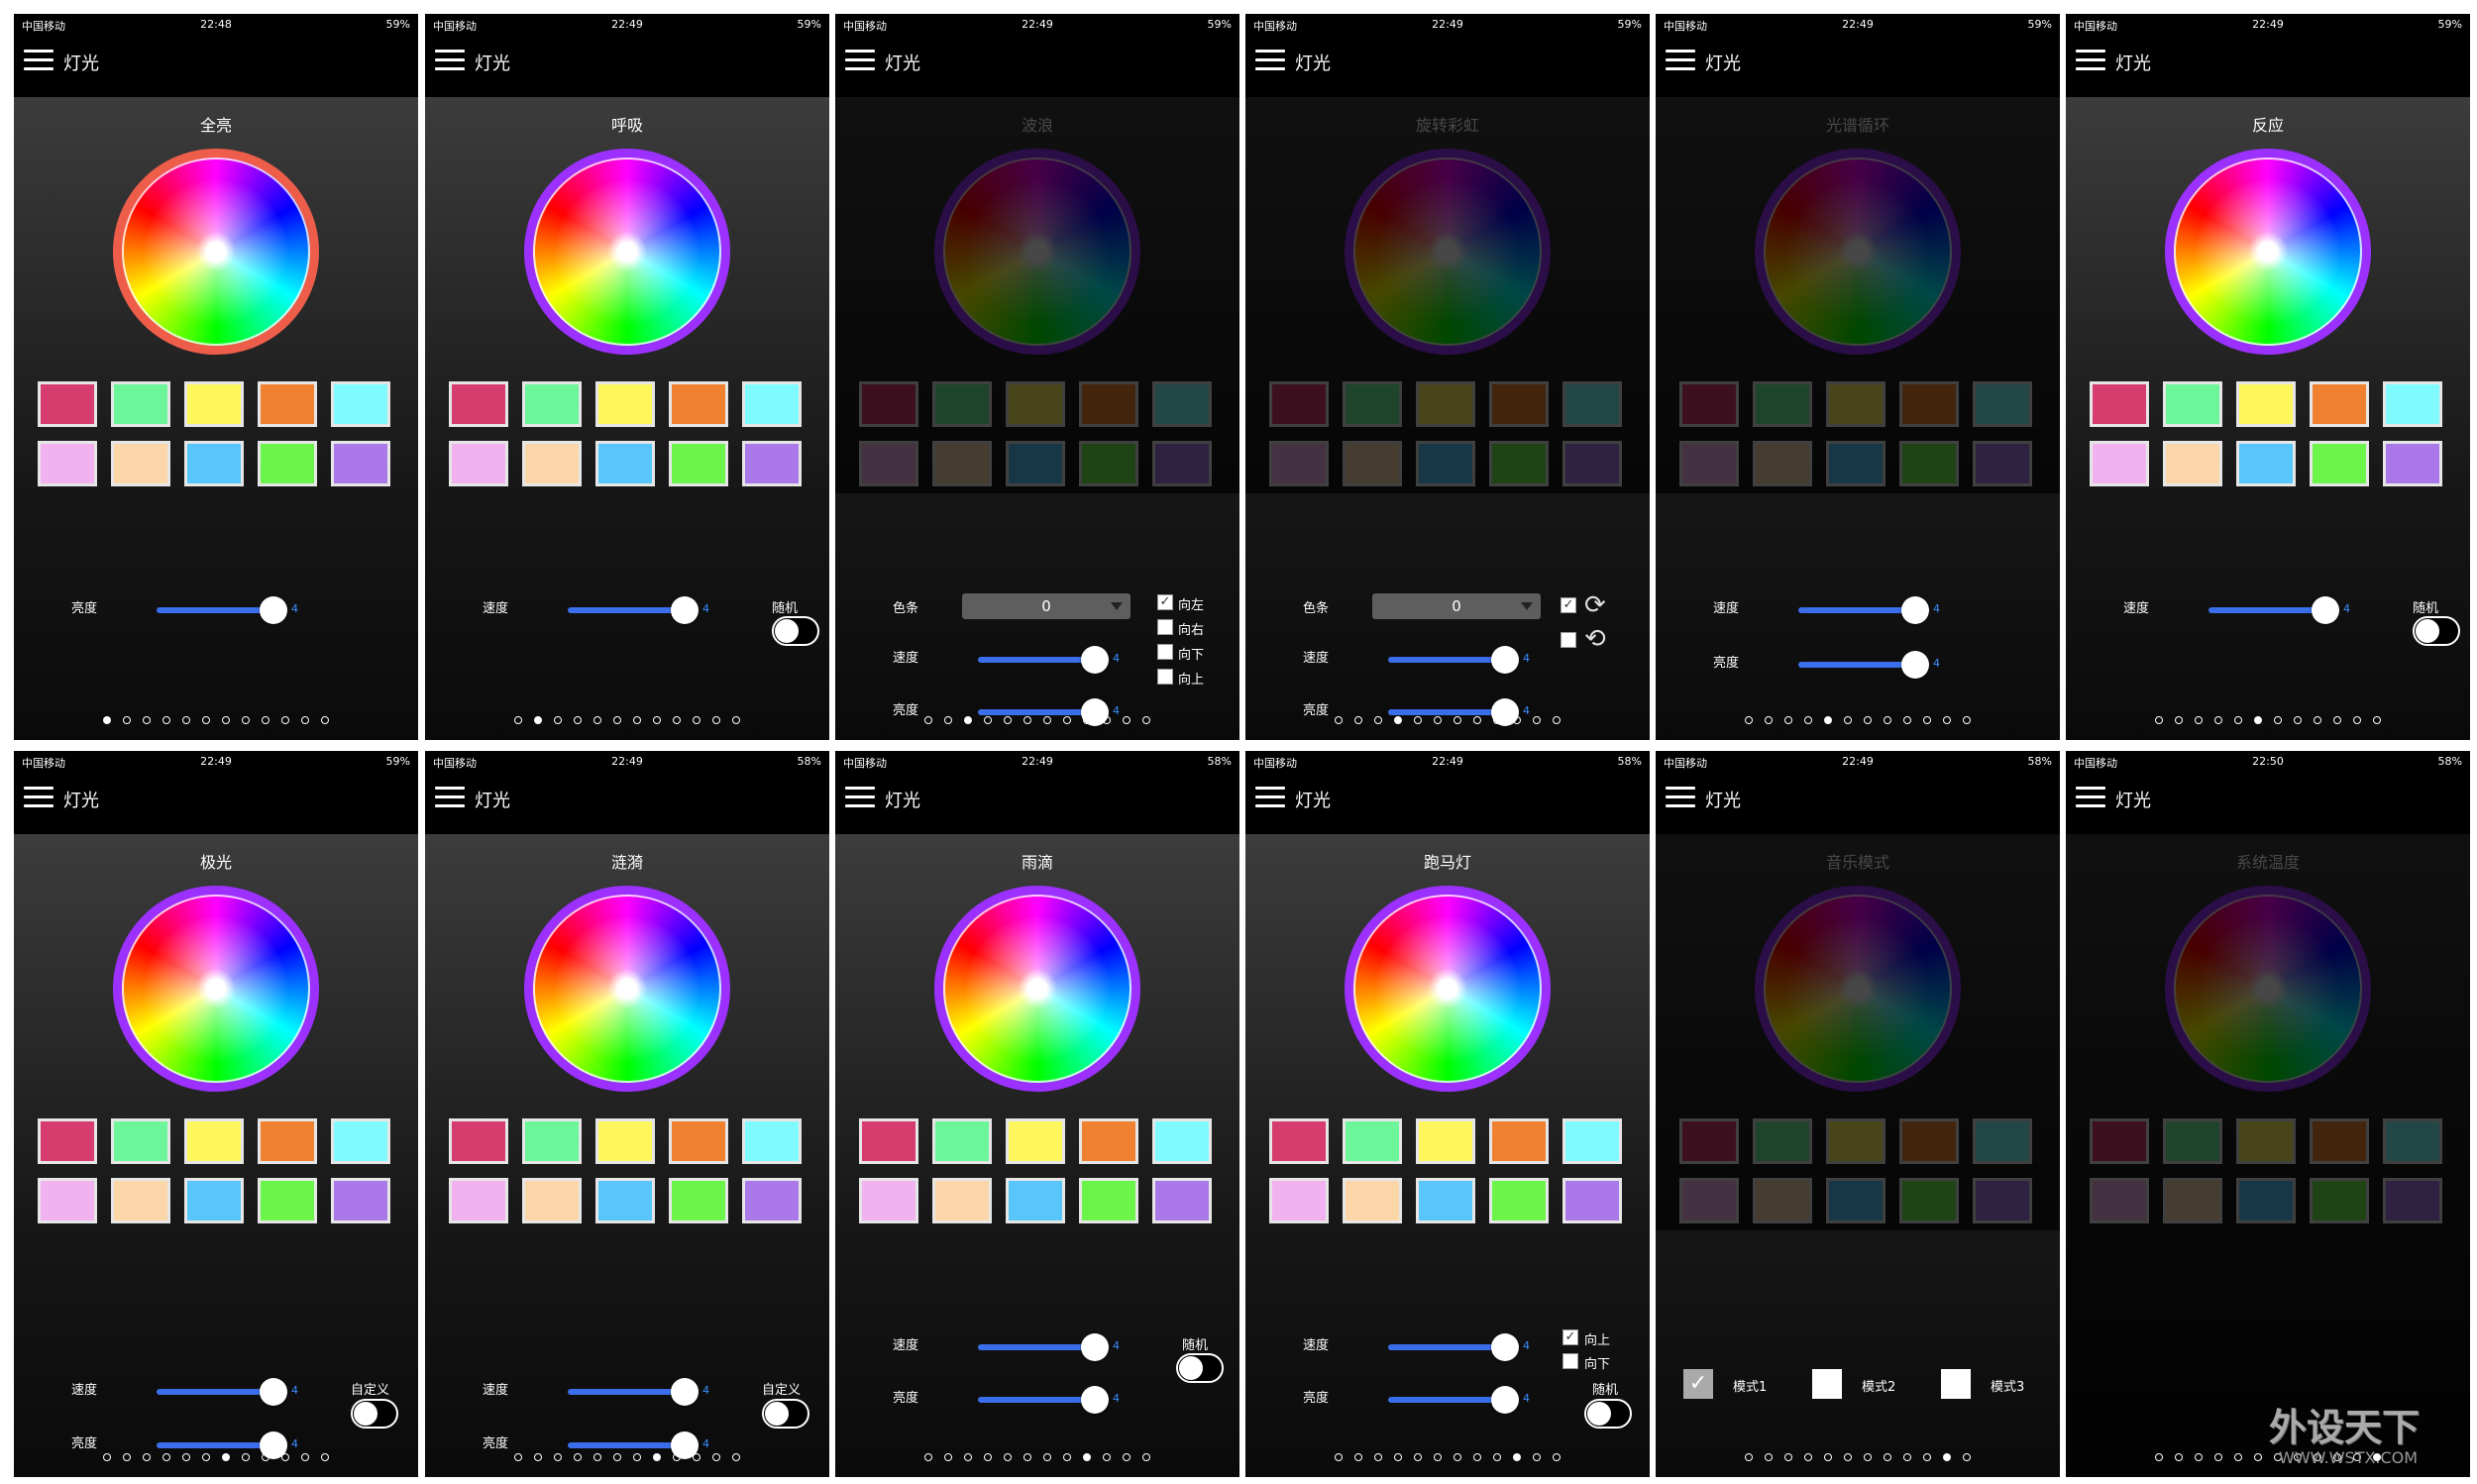 Image resolution: width=2477 pixels, height=1484 pixels. What do you see at coordinates (1448, 989) in the screenshot?
I see `color-wheel` at bounding box center [1448, 989].